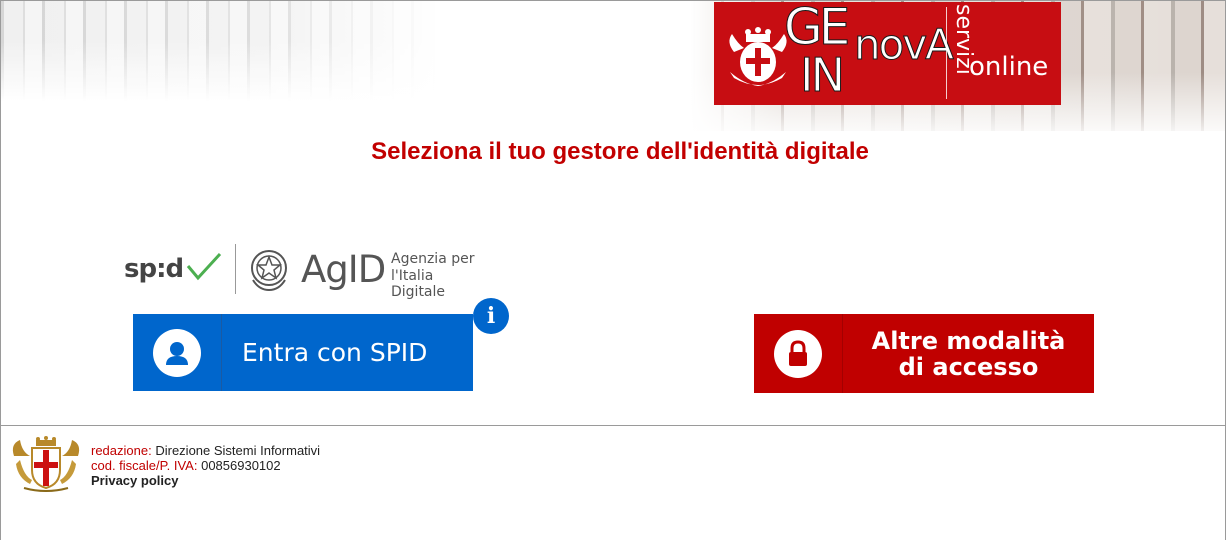  Describe the element at coordinates (221, 51) in the screenshot. I see `banner-photo-left` at that location.